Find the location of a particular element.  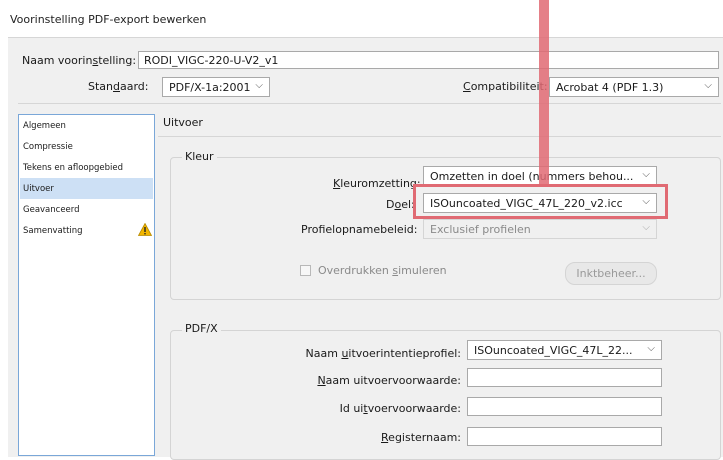

compat-select-value: Acrobat 4 (PDF 1.3) is located at coordinates (610, 87).